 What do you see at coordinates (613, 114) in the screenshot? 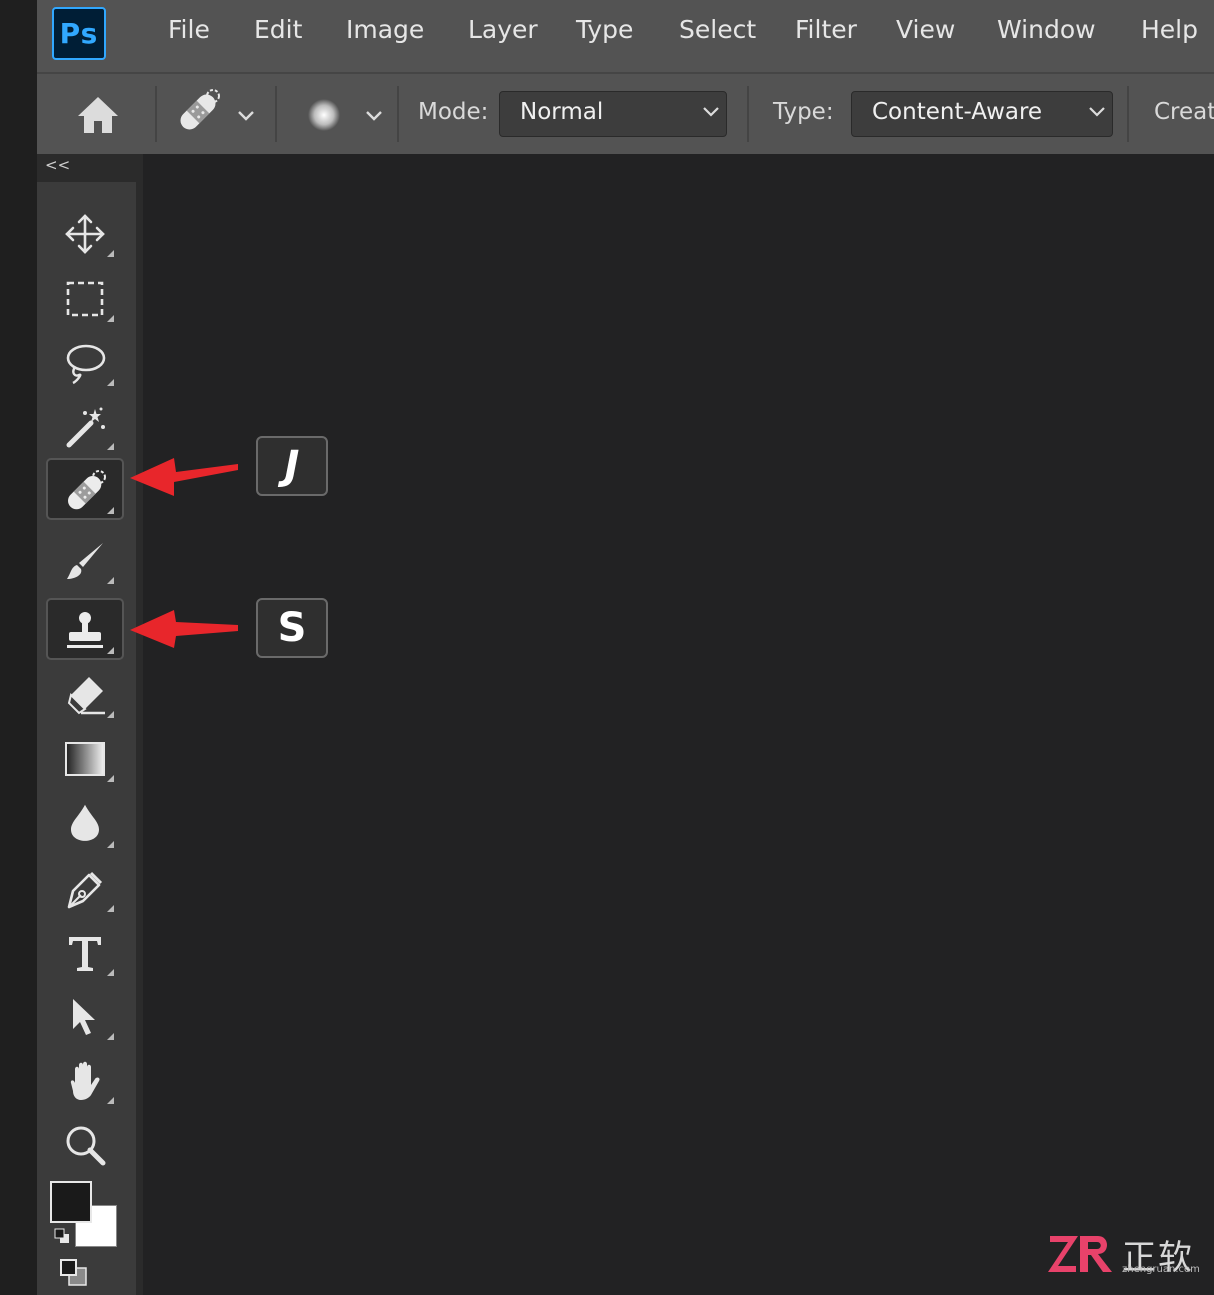
I see `mode-dropdown: Normal` at bounding box center [613, 114].